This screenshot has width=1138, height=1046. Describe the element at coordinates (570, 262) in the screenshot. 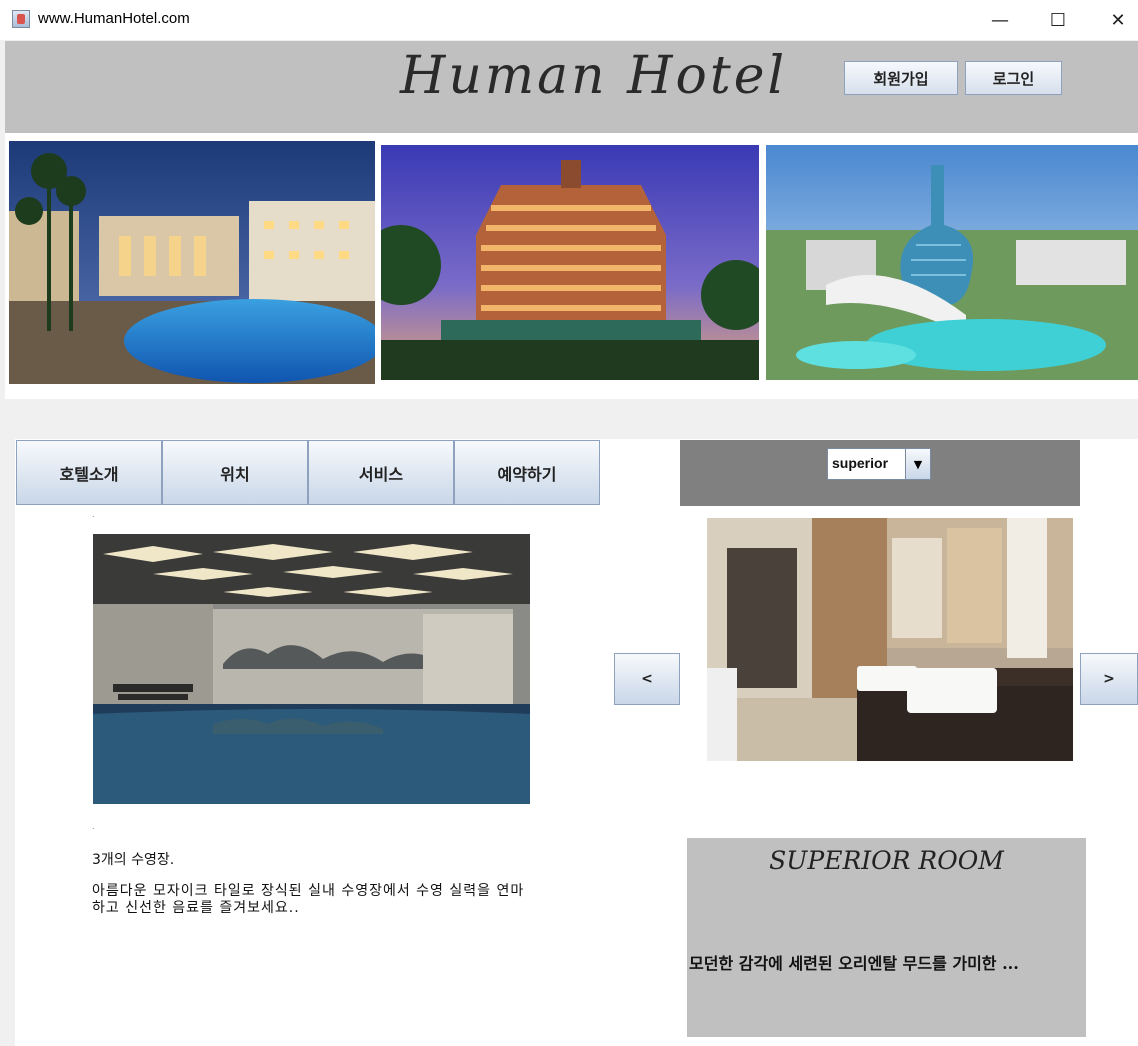

I see `hotel-photo-pagoda` at that location.